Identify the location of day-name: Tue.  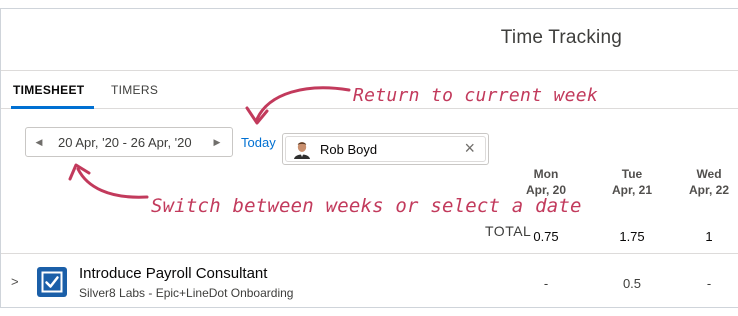
(632, 174).